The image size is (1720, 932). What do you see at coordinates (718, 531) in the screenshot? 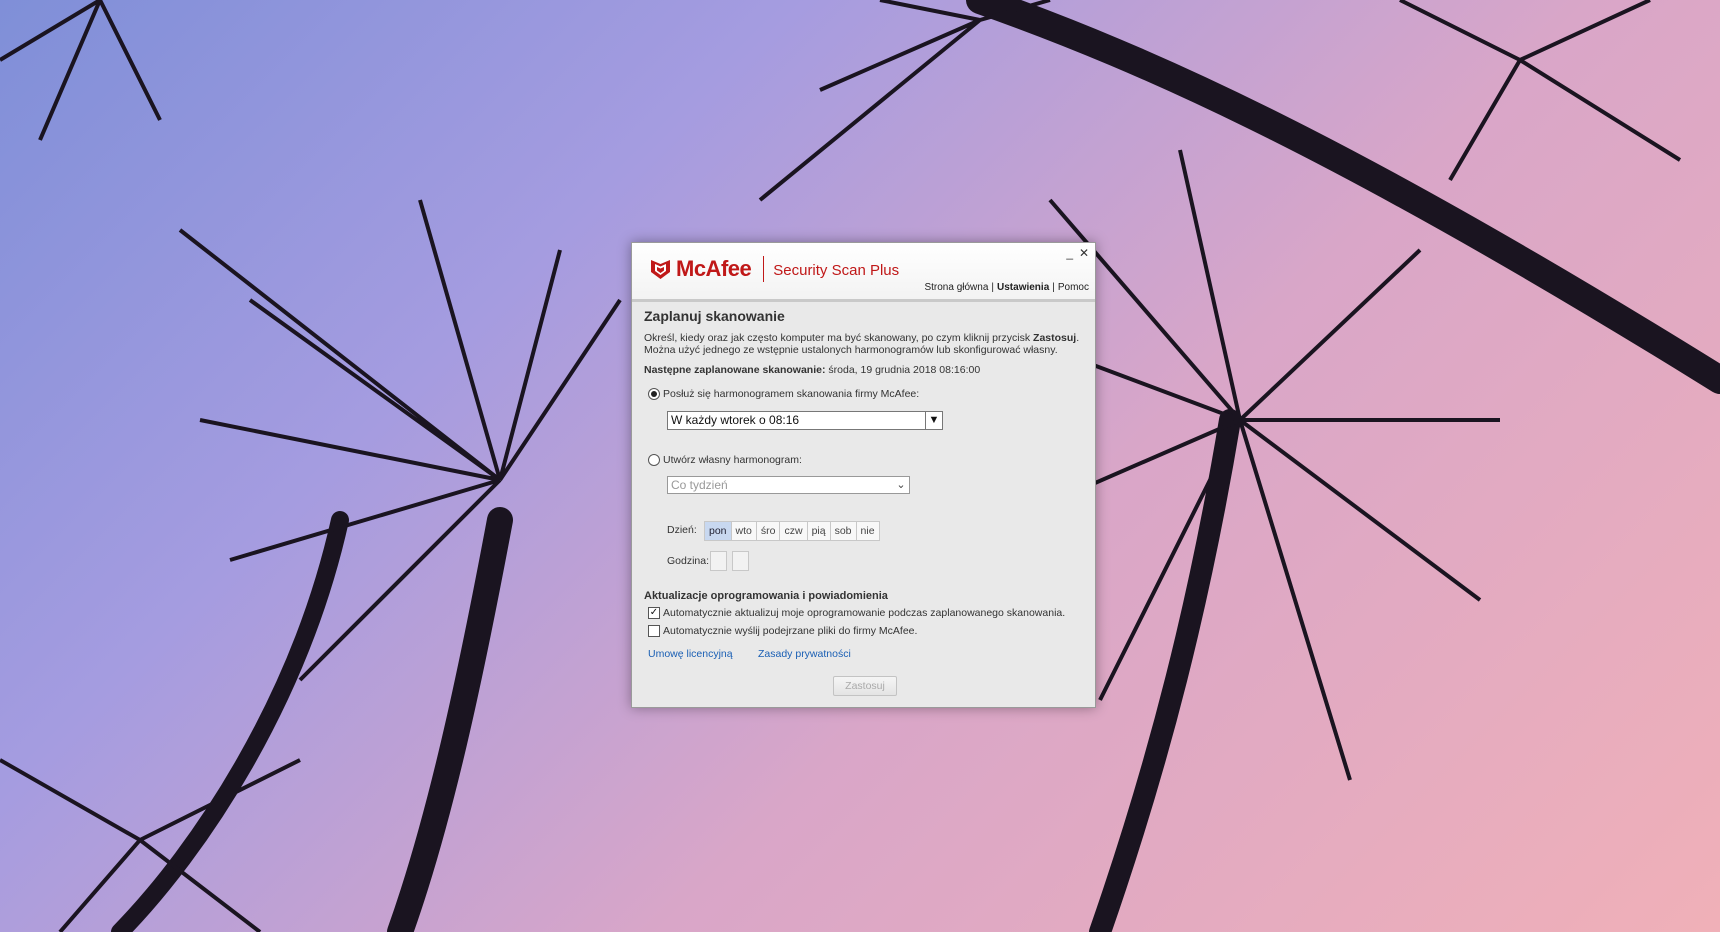
I see `day-pon: pon` at bounding box center [718, 531].